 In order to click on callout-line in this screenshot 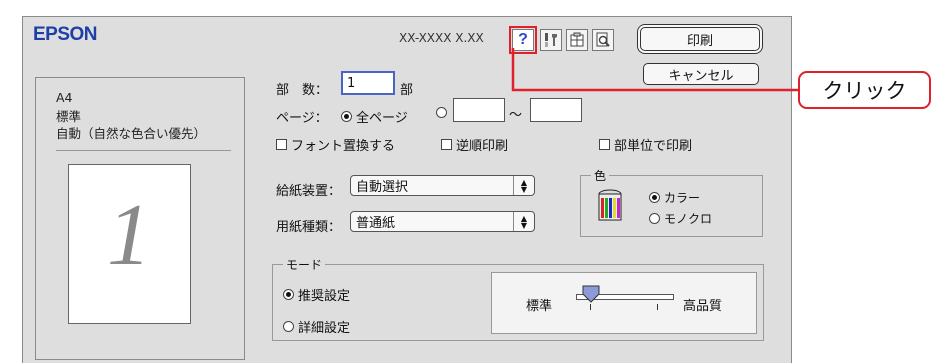, I will do `click(655, 70)`.